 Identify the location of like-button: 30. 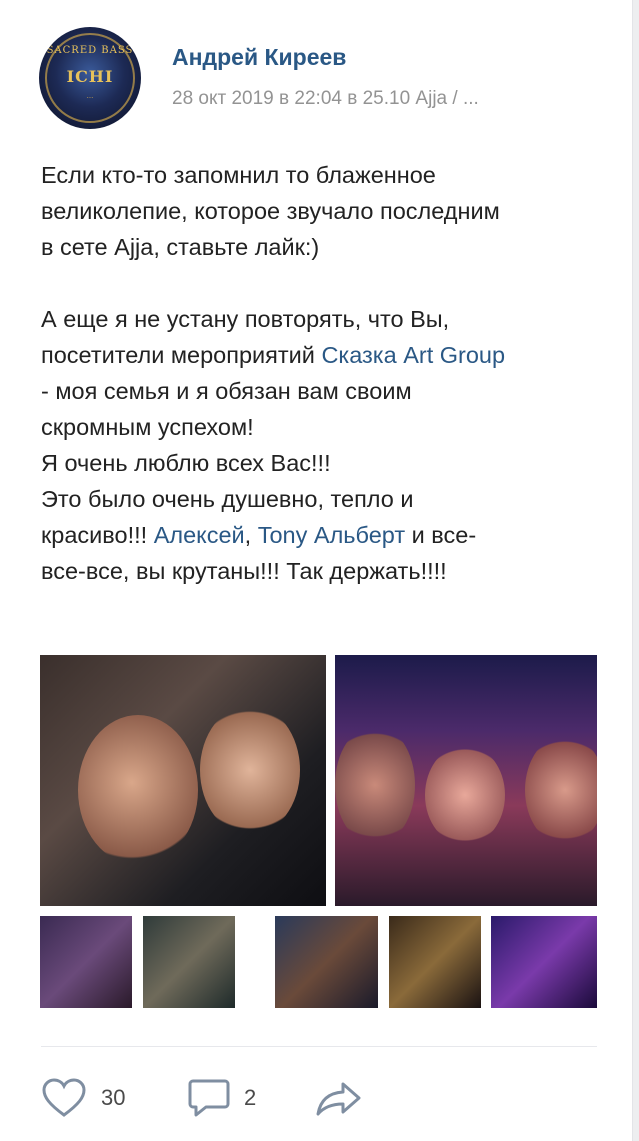
(83, 1098).